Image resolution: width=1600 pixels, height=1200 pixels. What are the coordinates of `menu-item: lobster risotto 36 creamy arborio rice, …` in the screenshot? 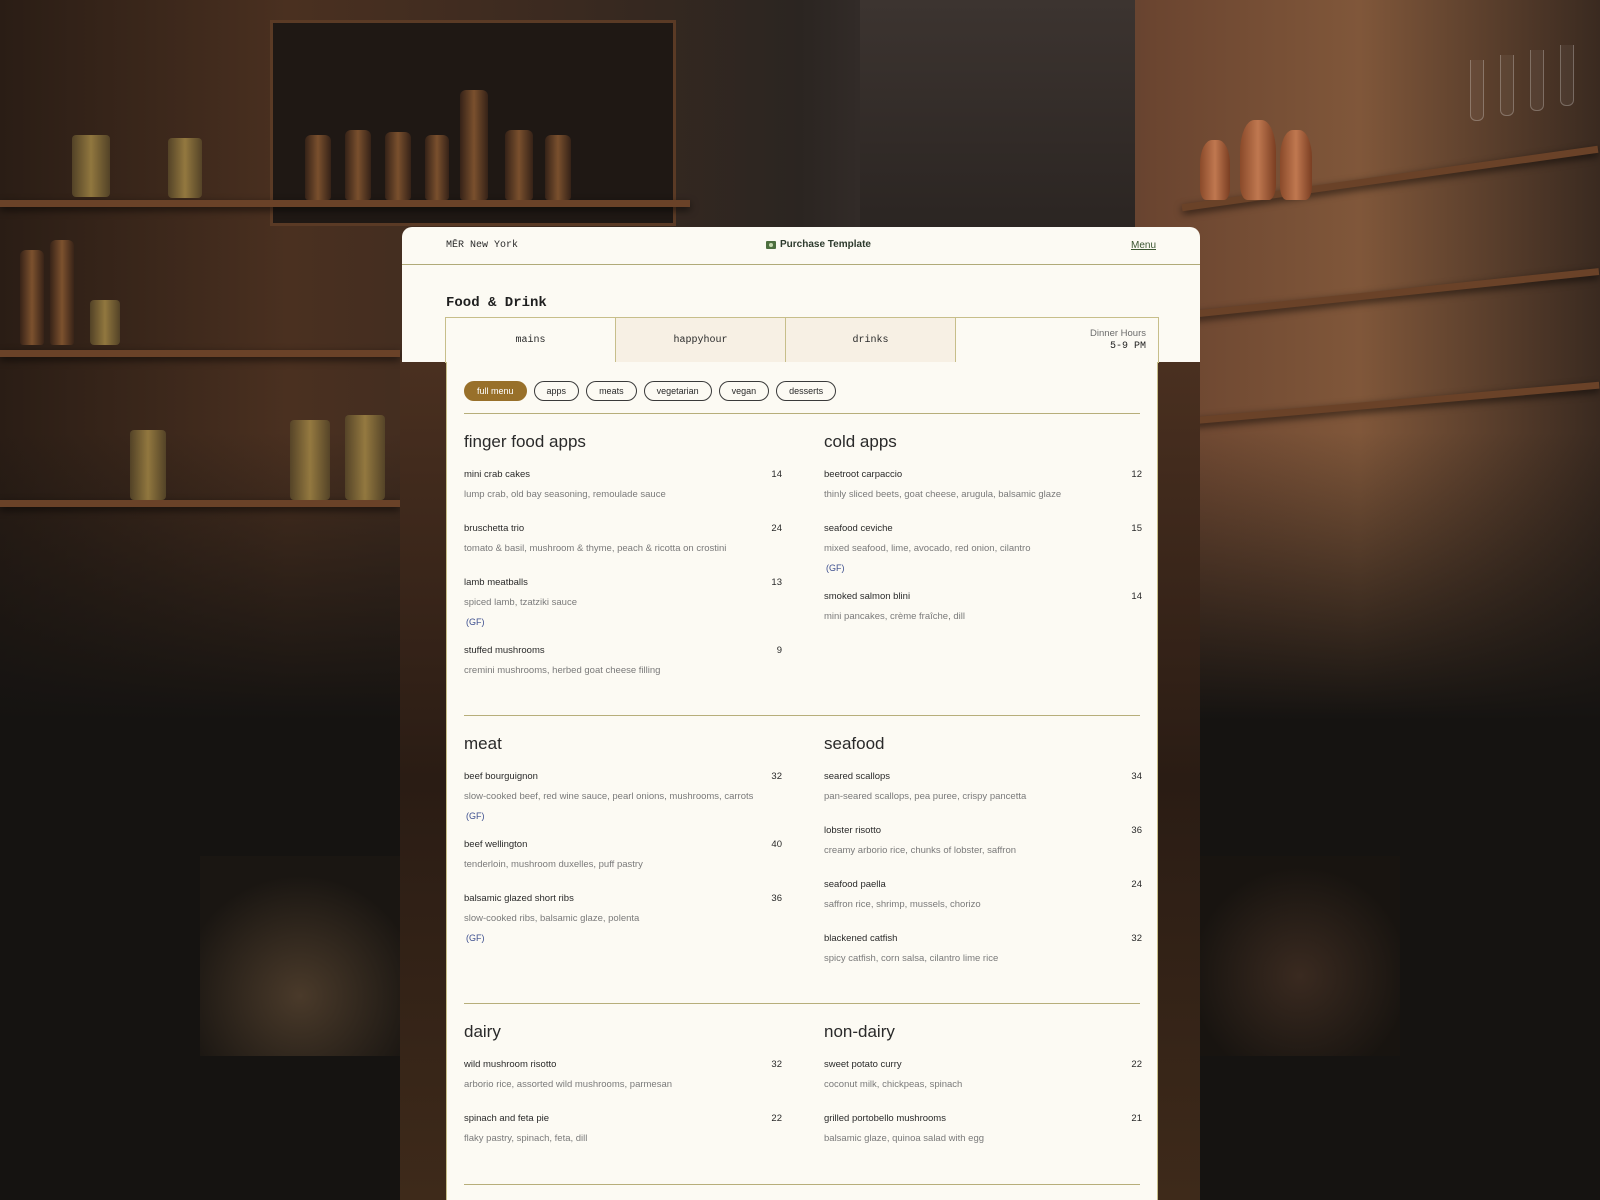 It's located at (983, 840).